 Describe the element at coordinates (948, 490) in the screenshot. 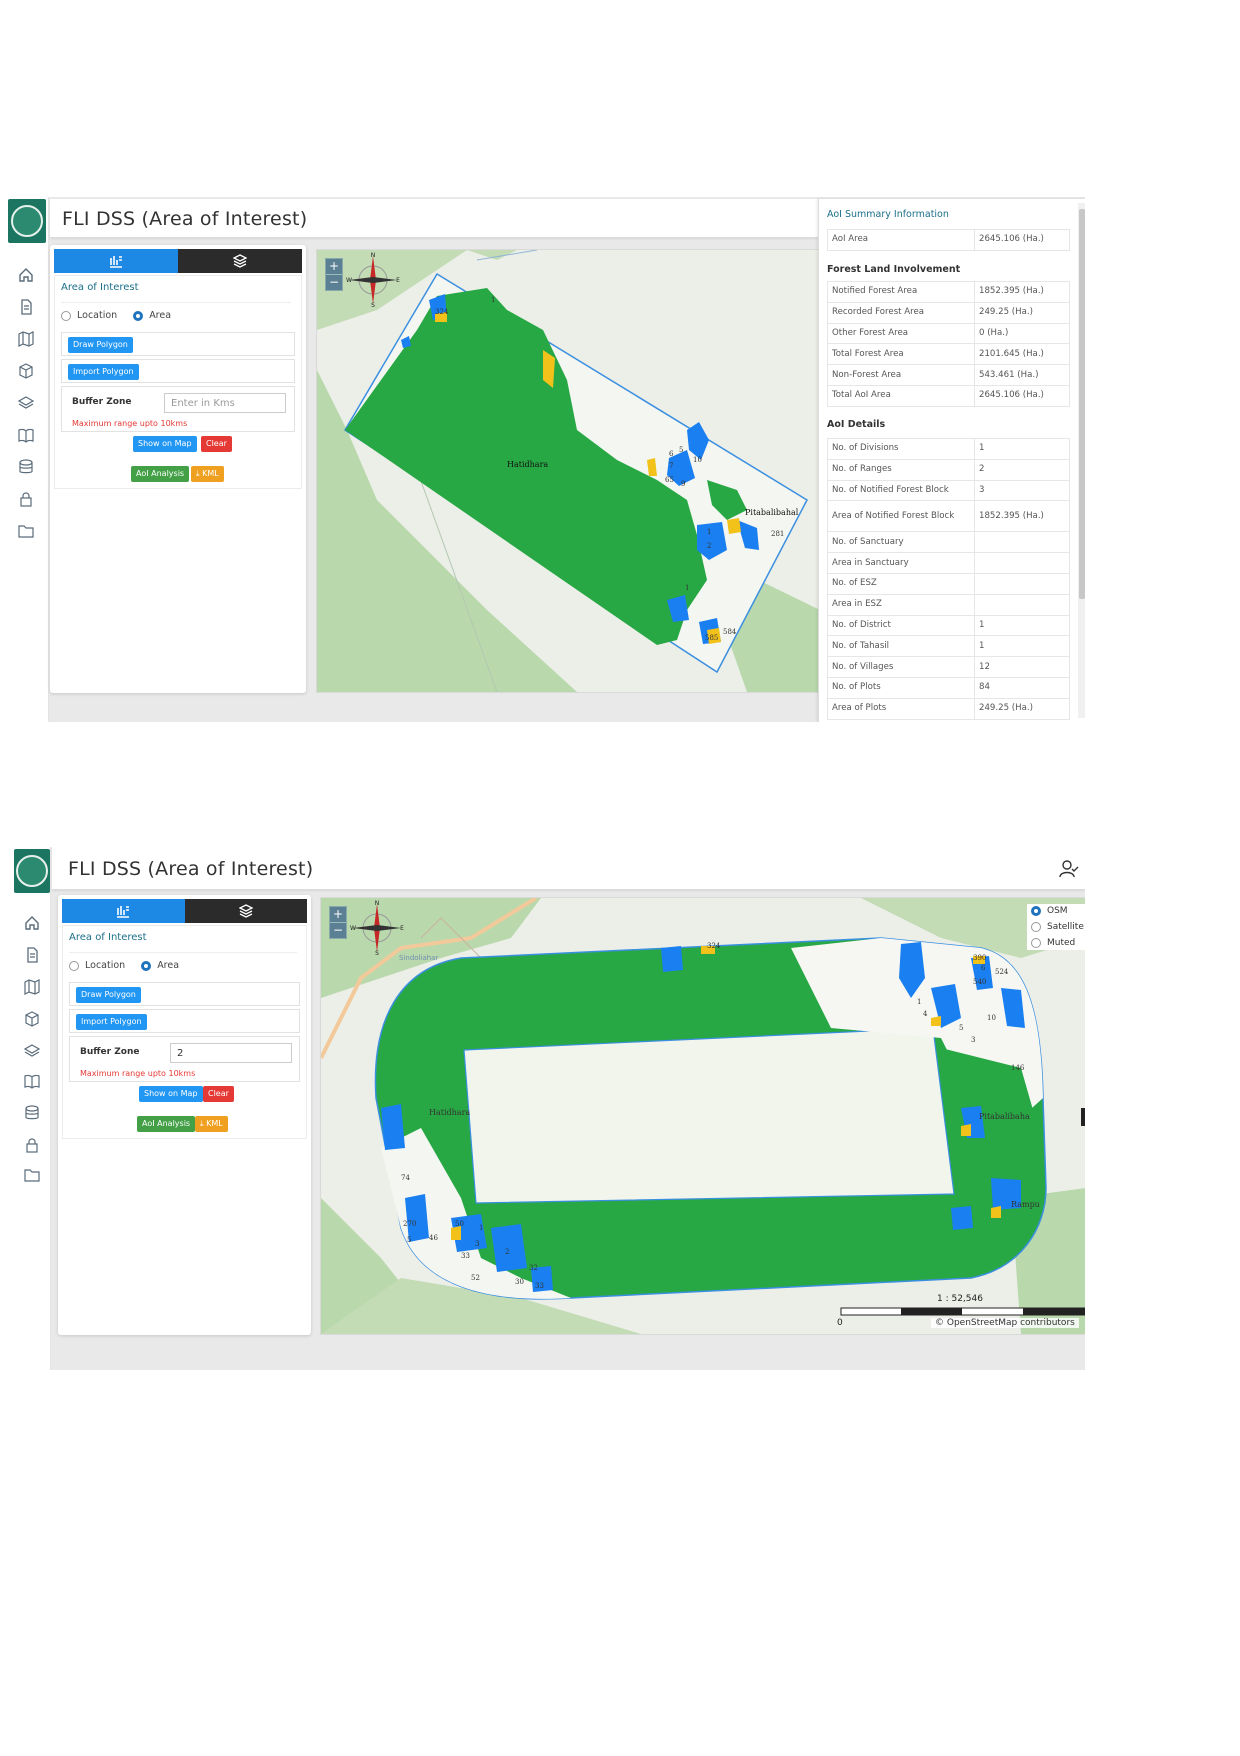

I see `table-row: No. of Notified Forest Block 3` at that location.